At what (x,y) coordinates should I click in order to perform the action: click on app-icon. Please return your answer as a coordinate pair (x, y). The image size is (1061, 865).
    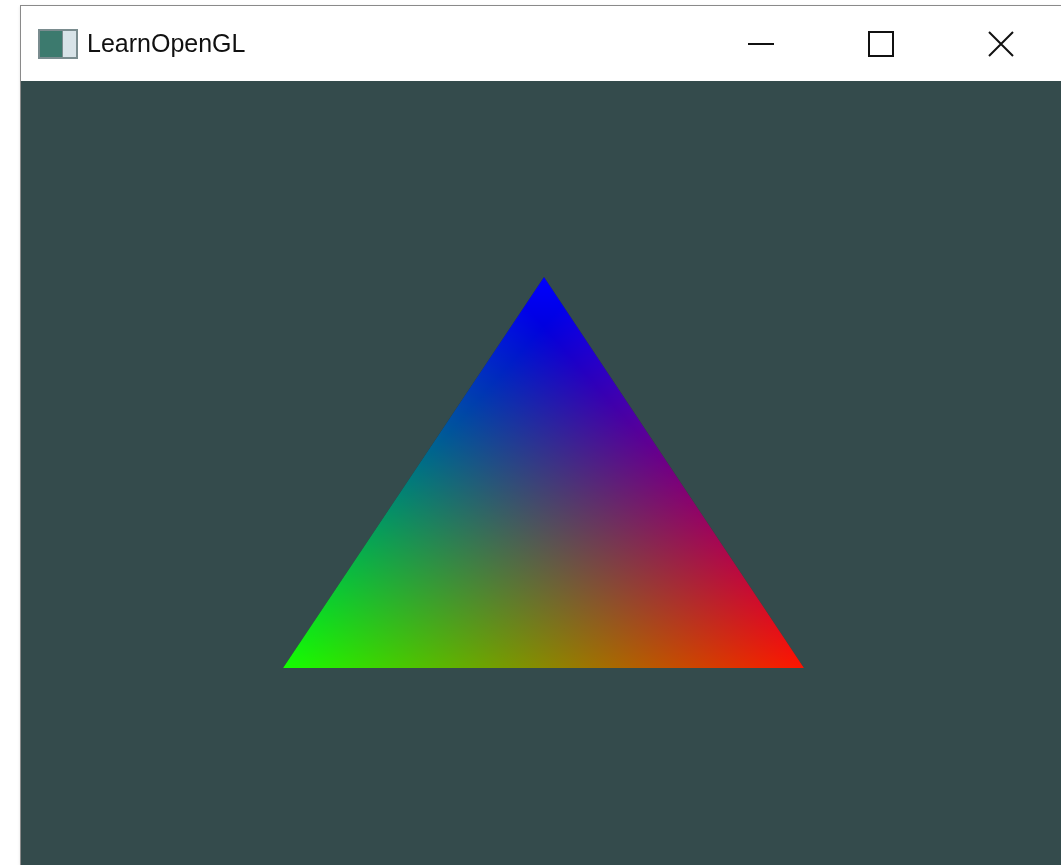
    Looking at the image, I should click on (58, 43).